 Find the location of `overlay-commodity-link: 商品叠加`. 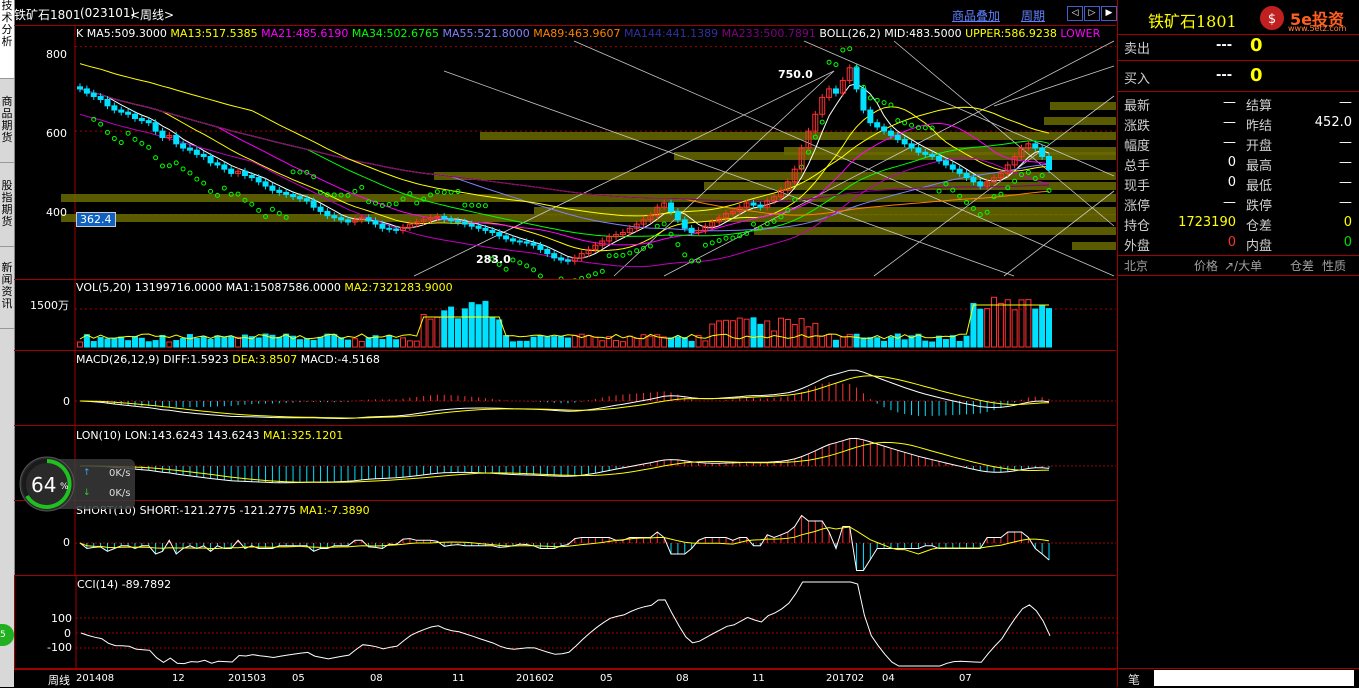

overlay-commodity-link: 商品叠加 is located at coordinates (976, 15).